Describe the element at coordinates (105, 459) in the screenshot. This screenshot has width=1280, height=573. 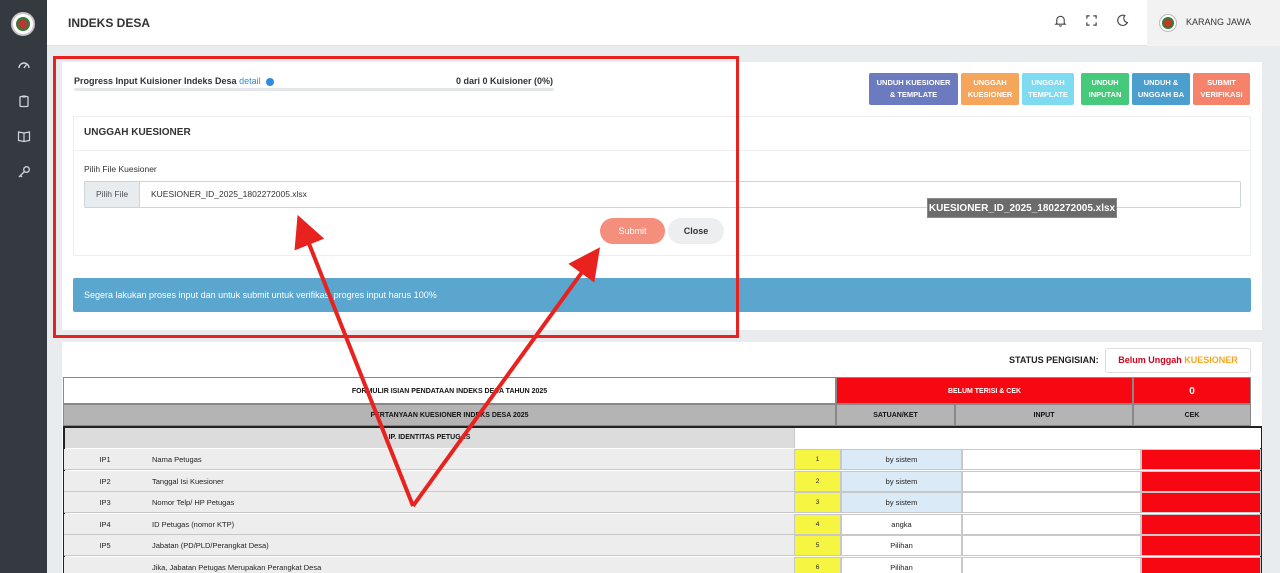
I see `row-code: IP1` at that location.